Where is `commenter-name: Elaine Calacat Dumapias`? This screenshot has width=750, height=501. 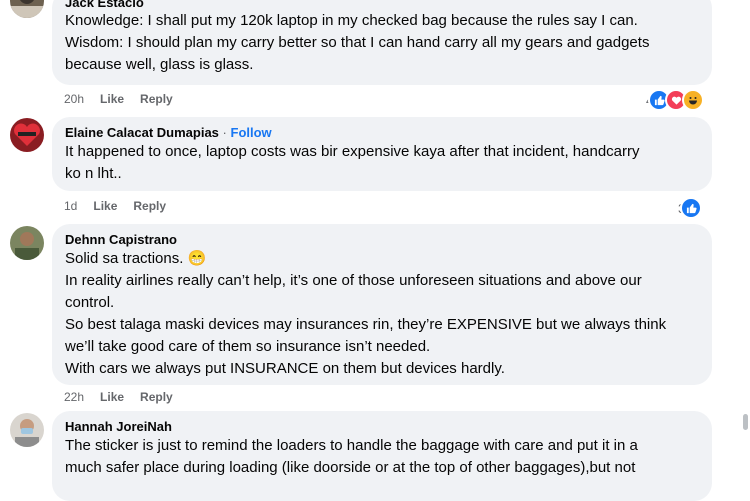
commenter-name: Elaine Calacat Dumapias is located at coordinates (142, 132).